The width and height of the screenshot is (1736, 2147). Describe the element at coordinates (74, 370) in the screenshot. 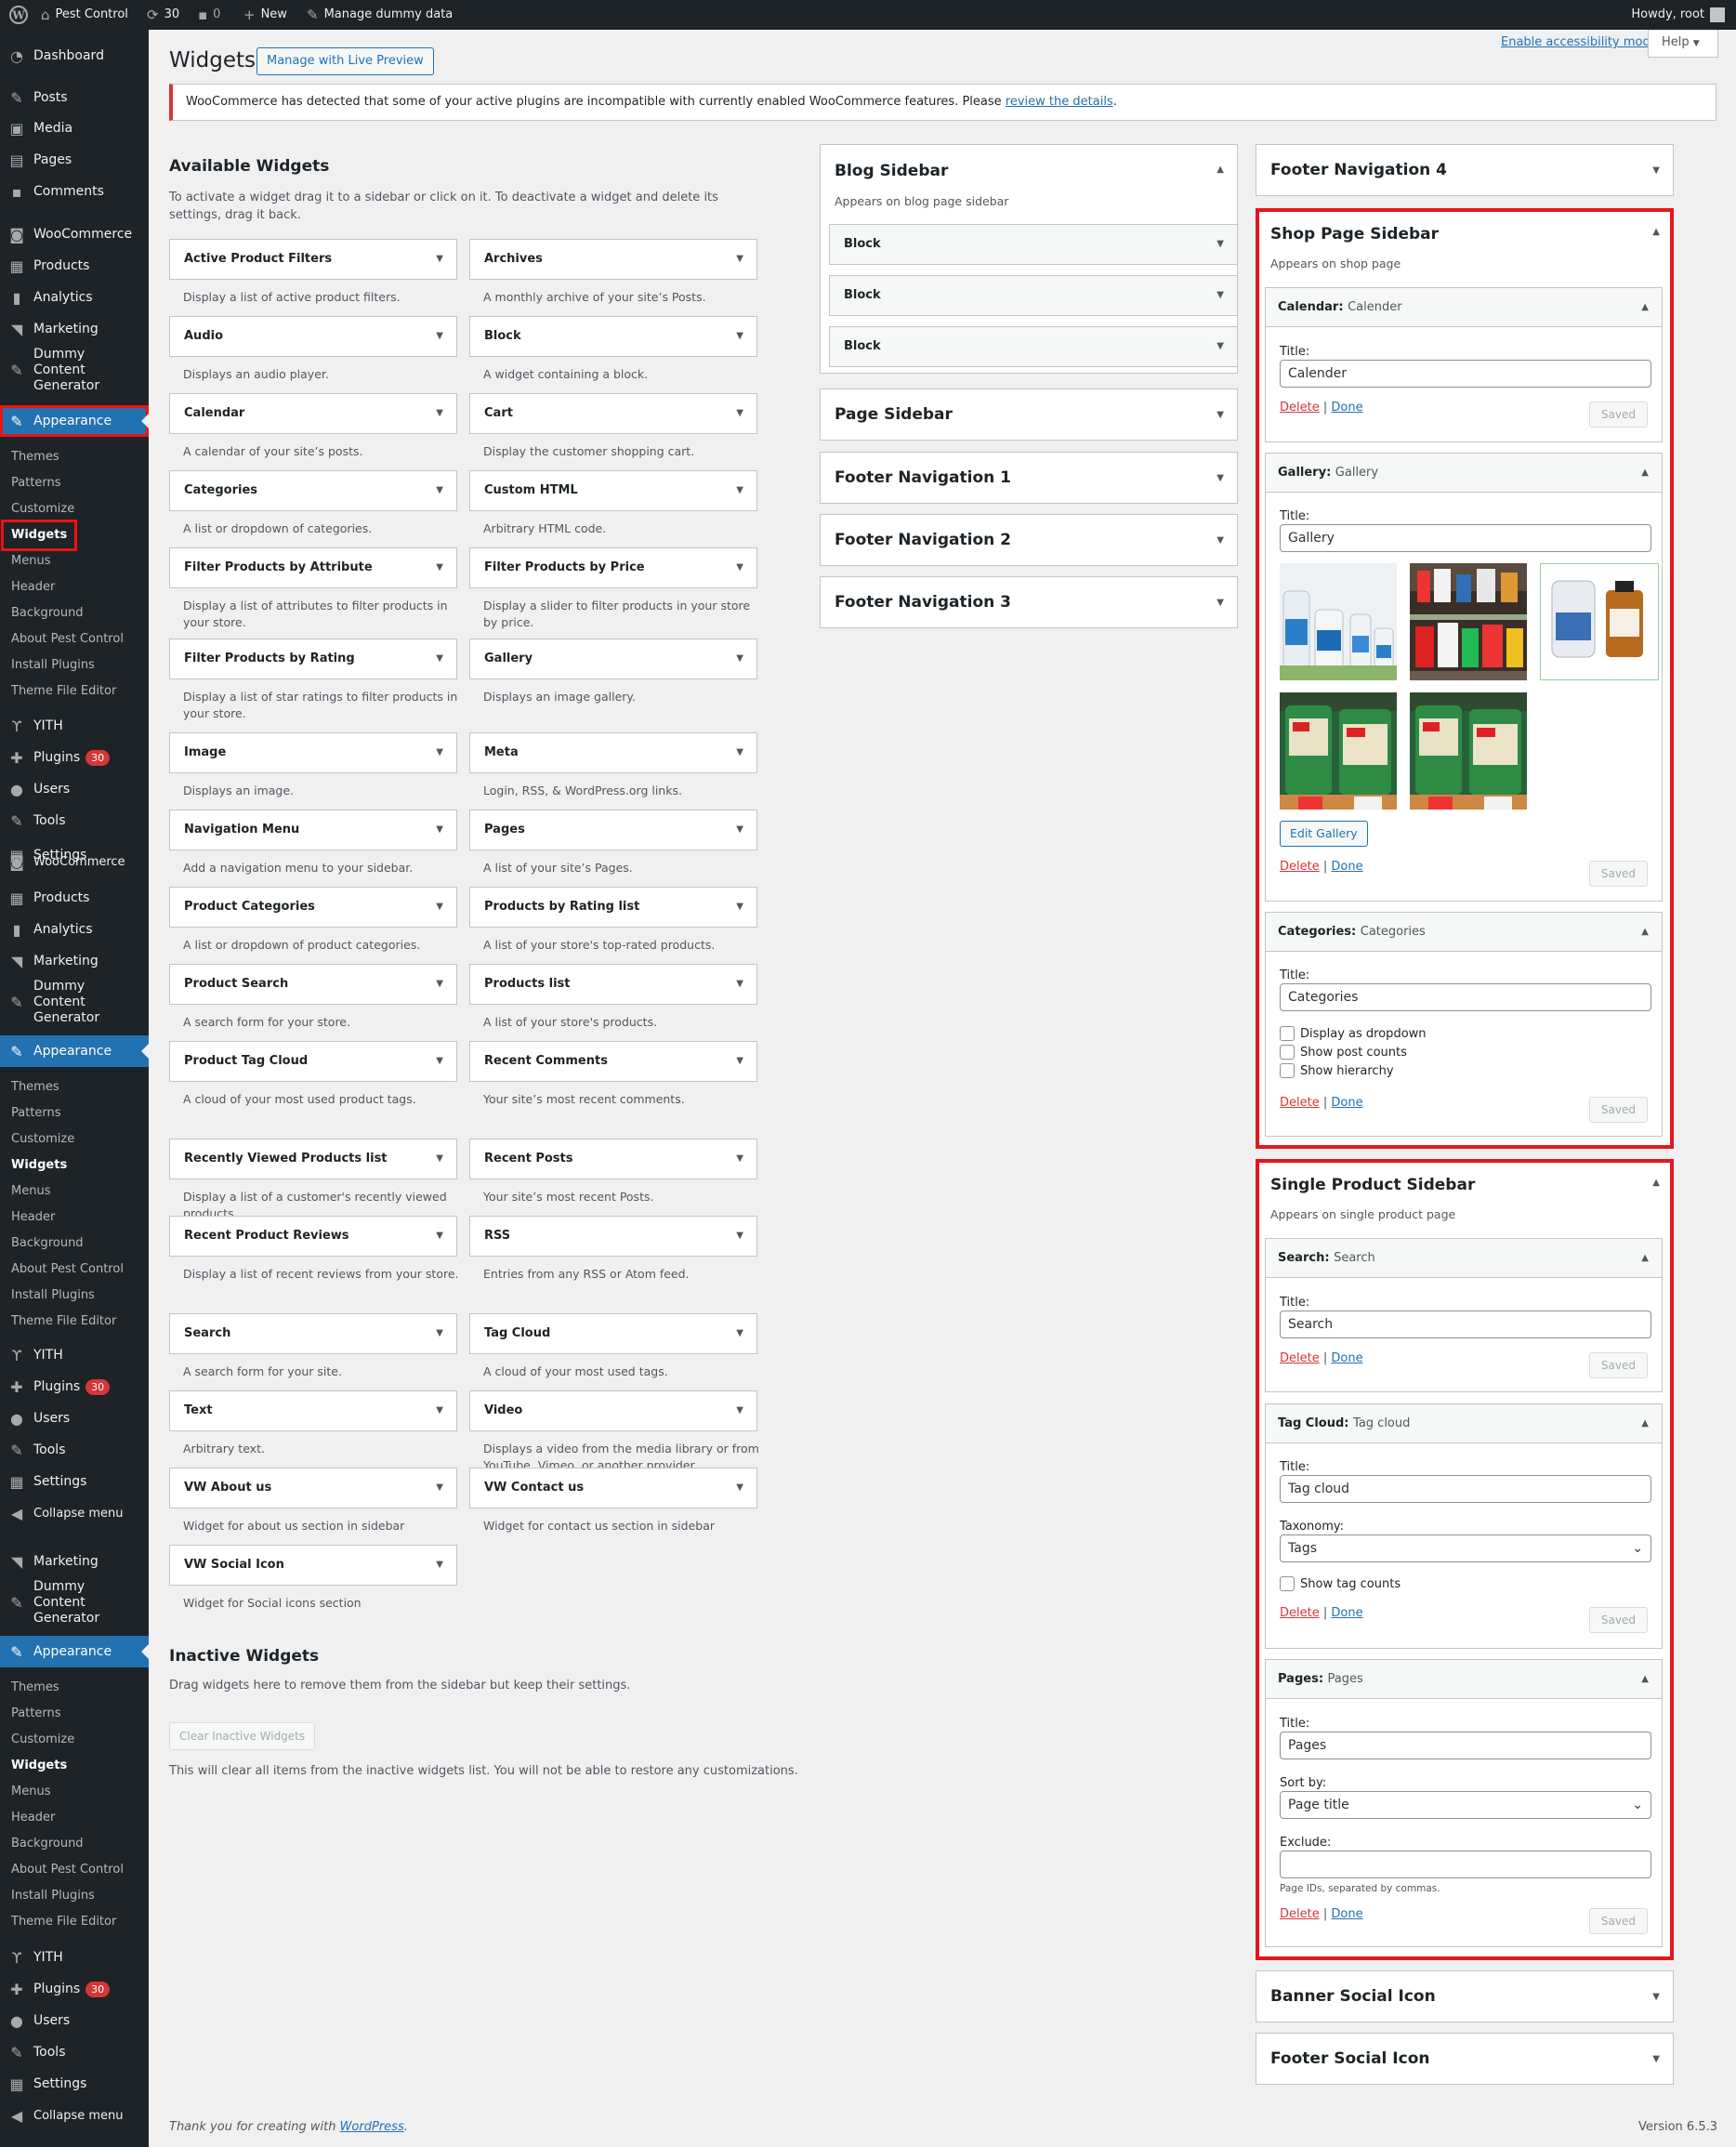

I see `menu-item-dummy: ✎ Dummy Content Generator` at that location.